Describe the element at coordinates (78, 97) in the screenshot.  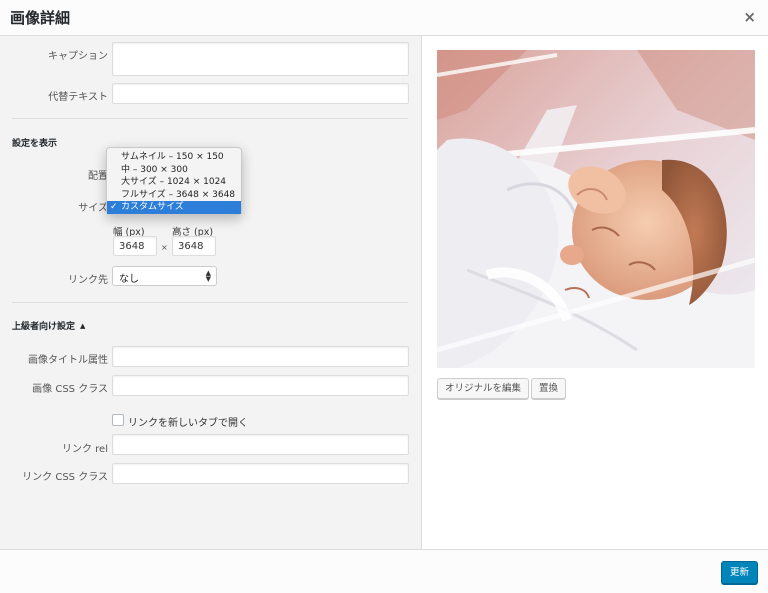
I see `alt-text-label: 代替テキスト` at that location.